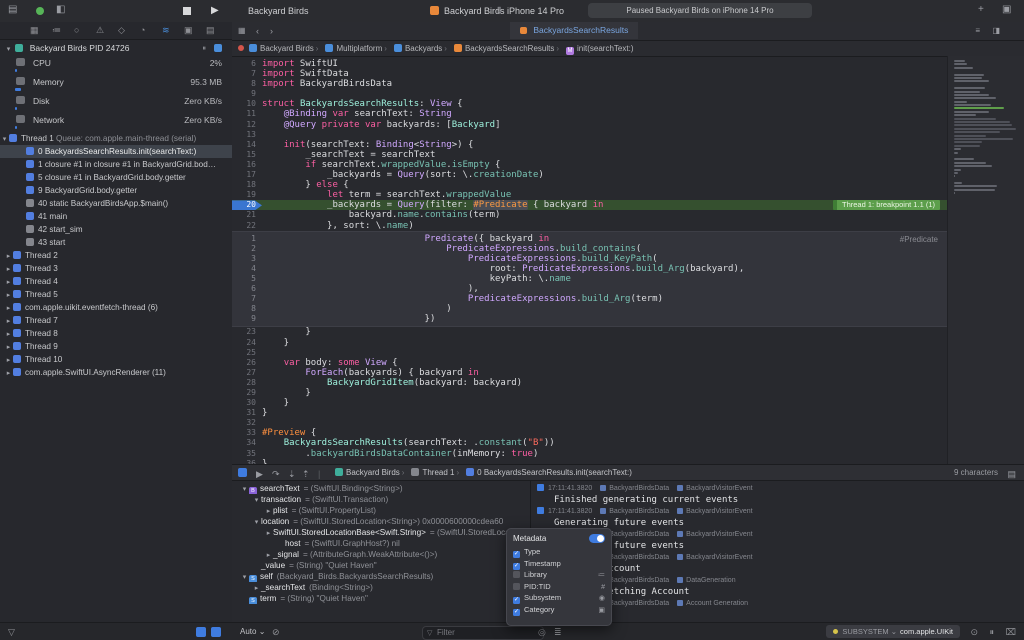  Describe the element at coordinates (116, 320) in the screenshot. I see `thread-row: ▸ Thread 7` at that location.